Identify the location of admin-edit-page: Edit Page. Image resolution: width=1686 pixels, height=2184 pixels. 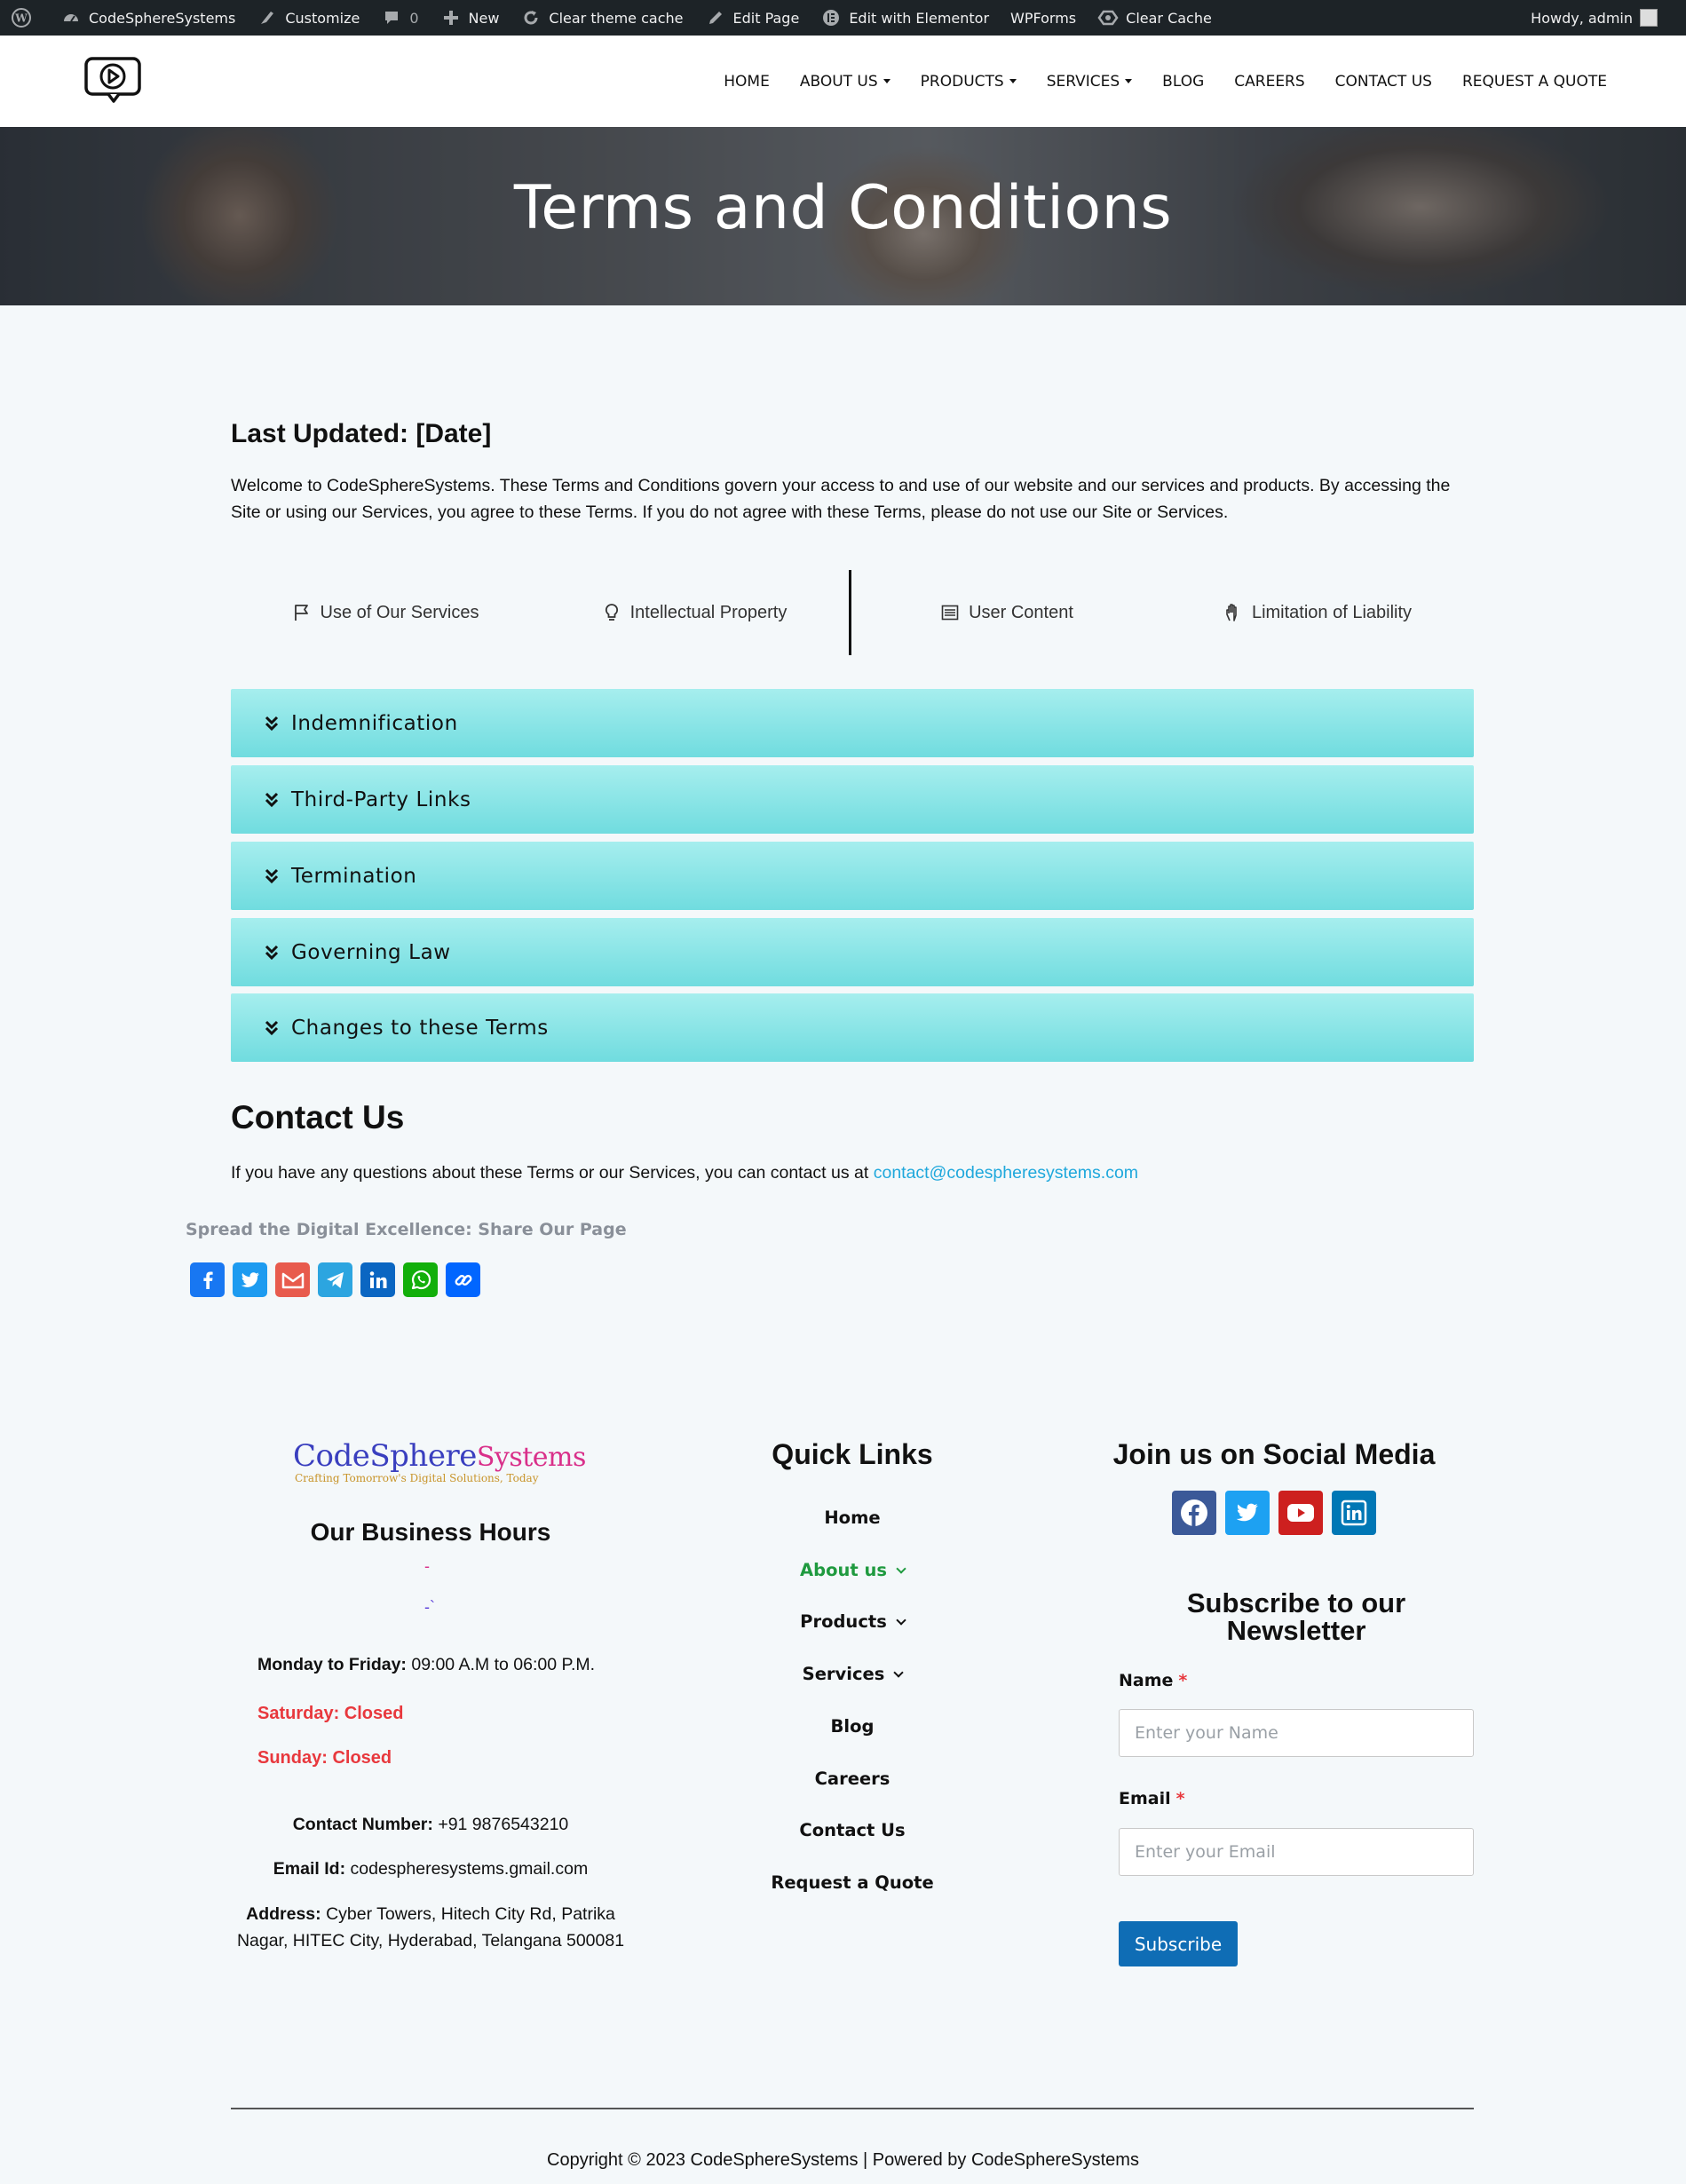
(752, 18).